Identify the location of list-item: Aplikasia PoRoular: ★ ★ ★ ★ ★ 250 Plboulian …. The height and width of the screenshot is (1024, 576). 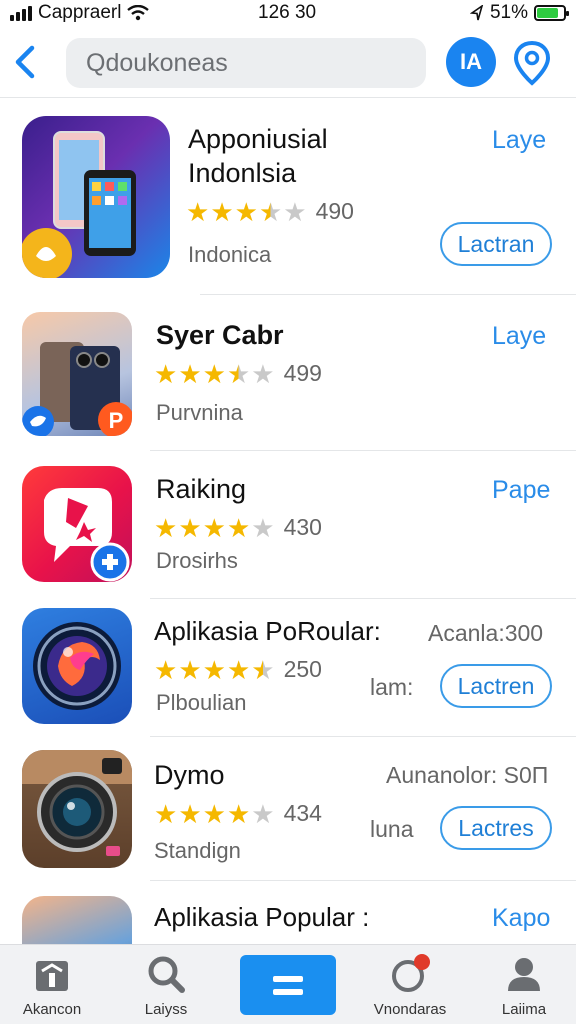
(288, 670).